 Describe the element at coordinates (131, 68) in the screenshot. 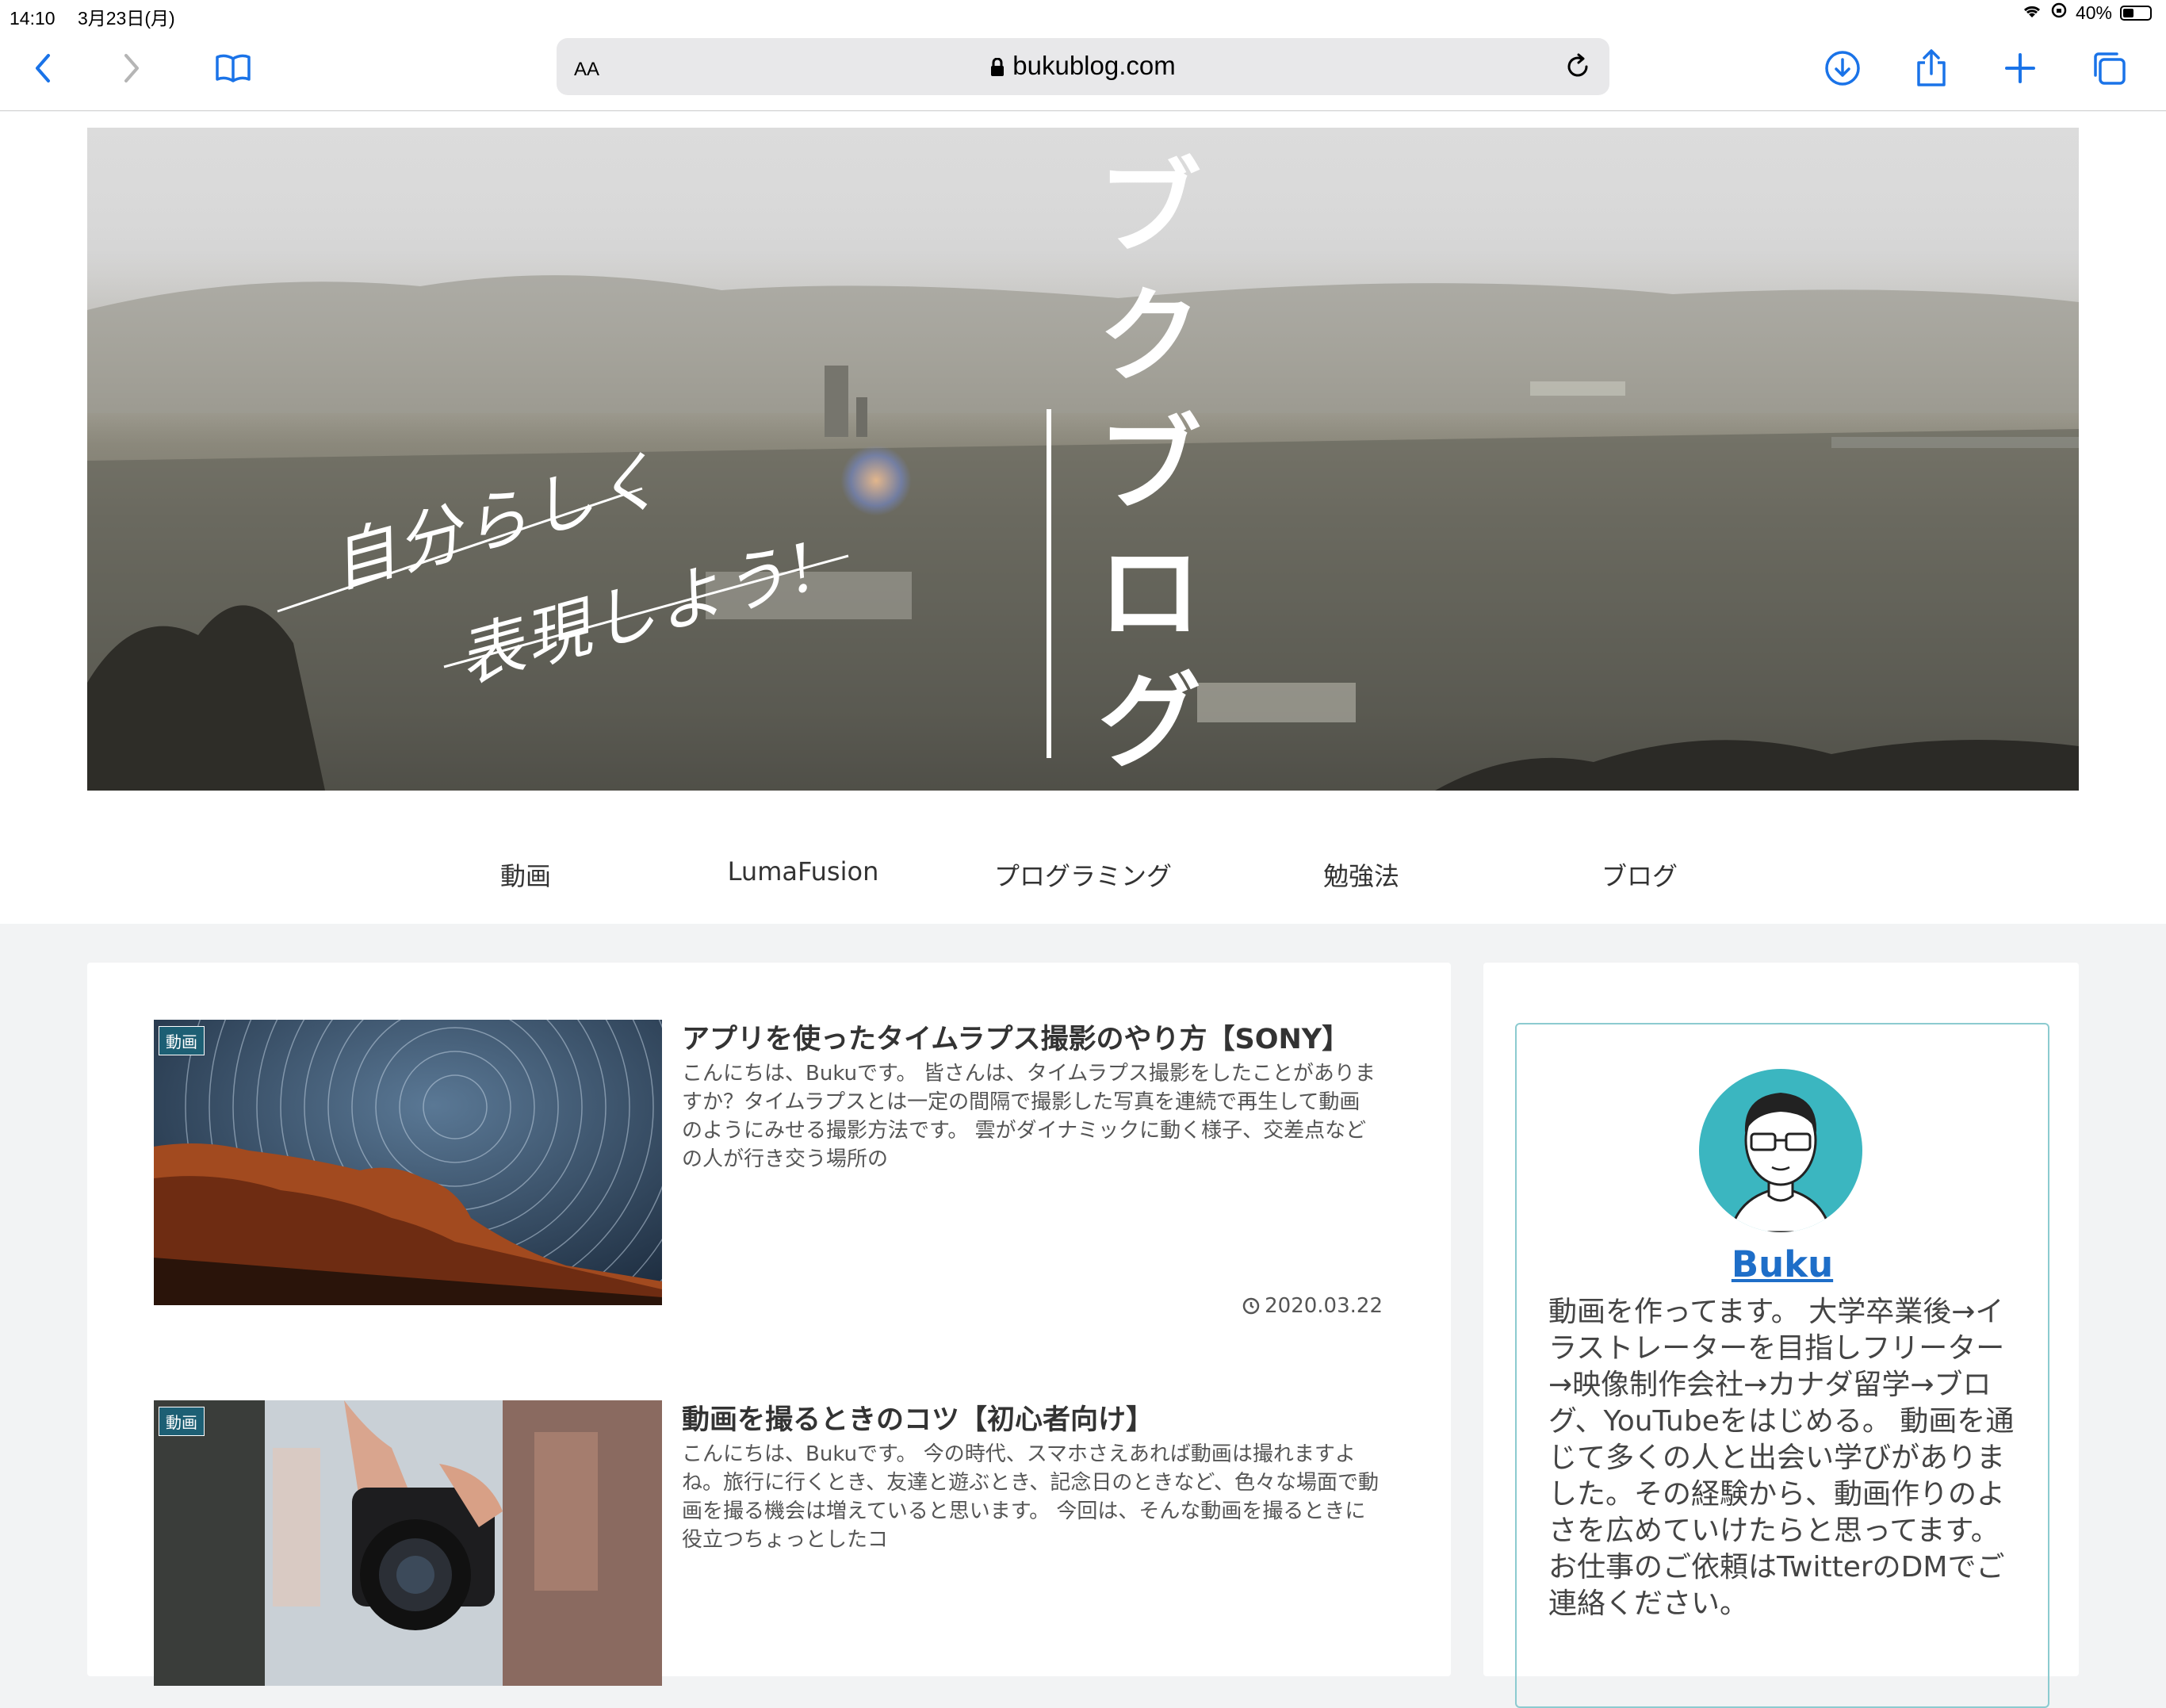

I see `forward-icon` at that location.